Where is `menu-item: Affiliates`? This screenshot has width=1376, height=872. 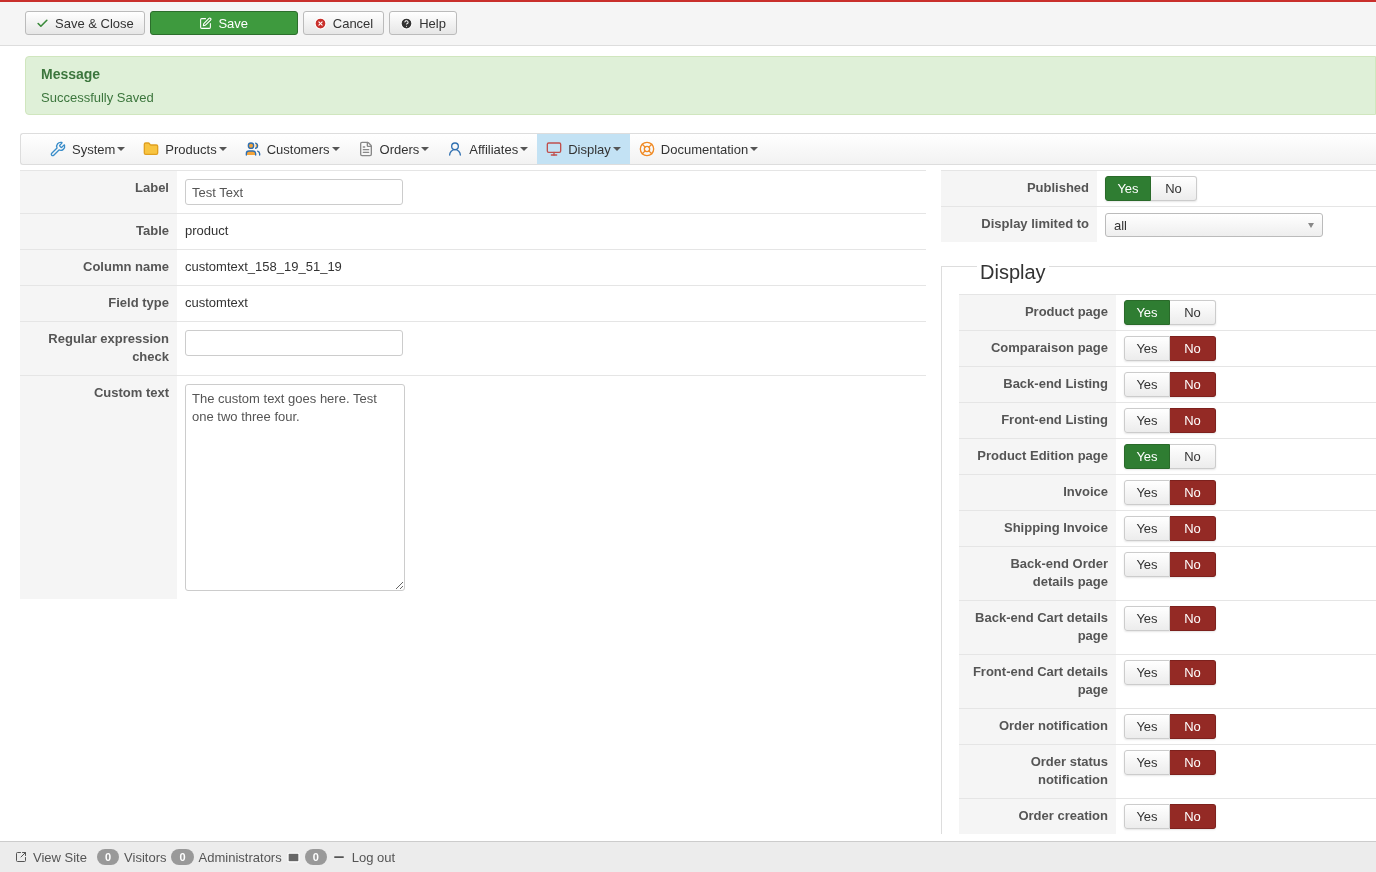 menu-item: Affiliates is located at coordinates (488, 149).